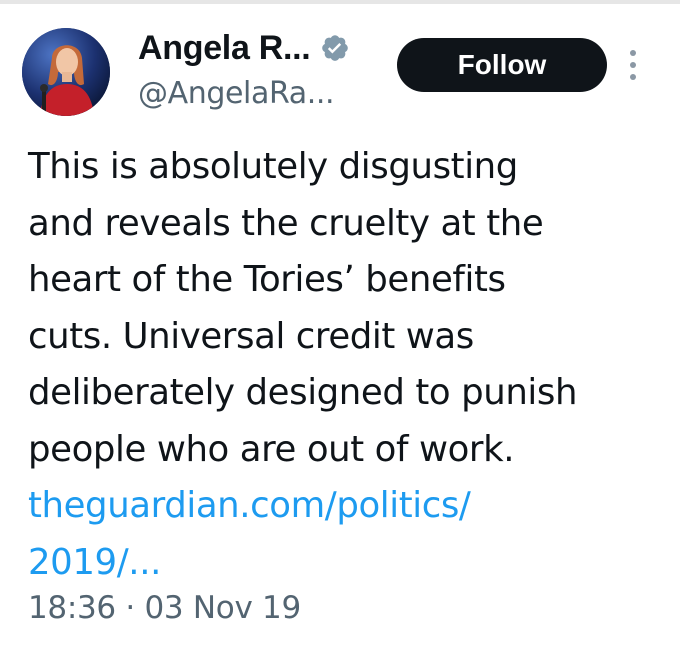  I want to click on profile-photo, so click(66, 72).